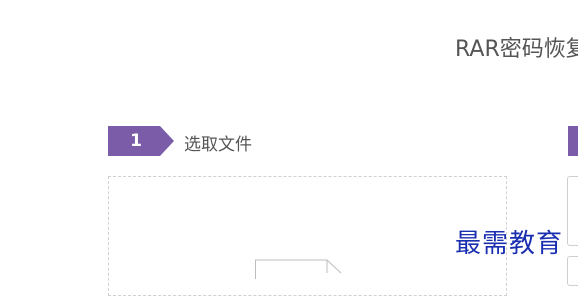 The image size is (578, 296). What do you see at coordinates (300, 269) in the screenshot?
I see `file-icon` at bounding box center [300, 269].